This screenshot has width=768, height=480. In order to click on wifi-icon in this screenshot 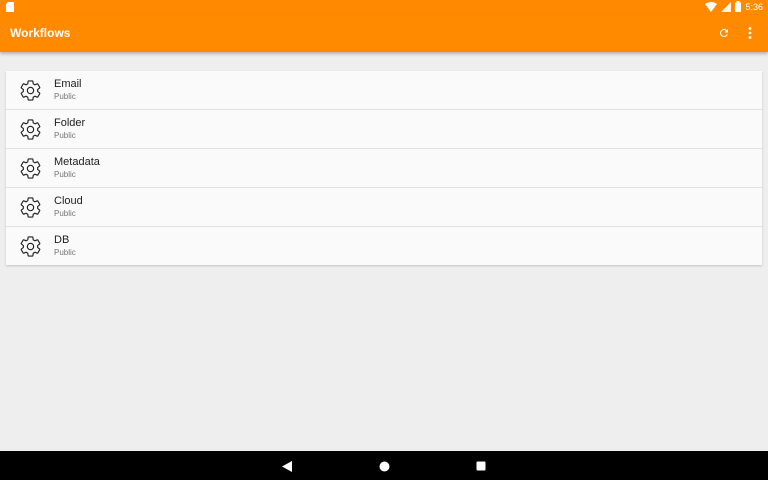, I will do `click(711, 7)`.